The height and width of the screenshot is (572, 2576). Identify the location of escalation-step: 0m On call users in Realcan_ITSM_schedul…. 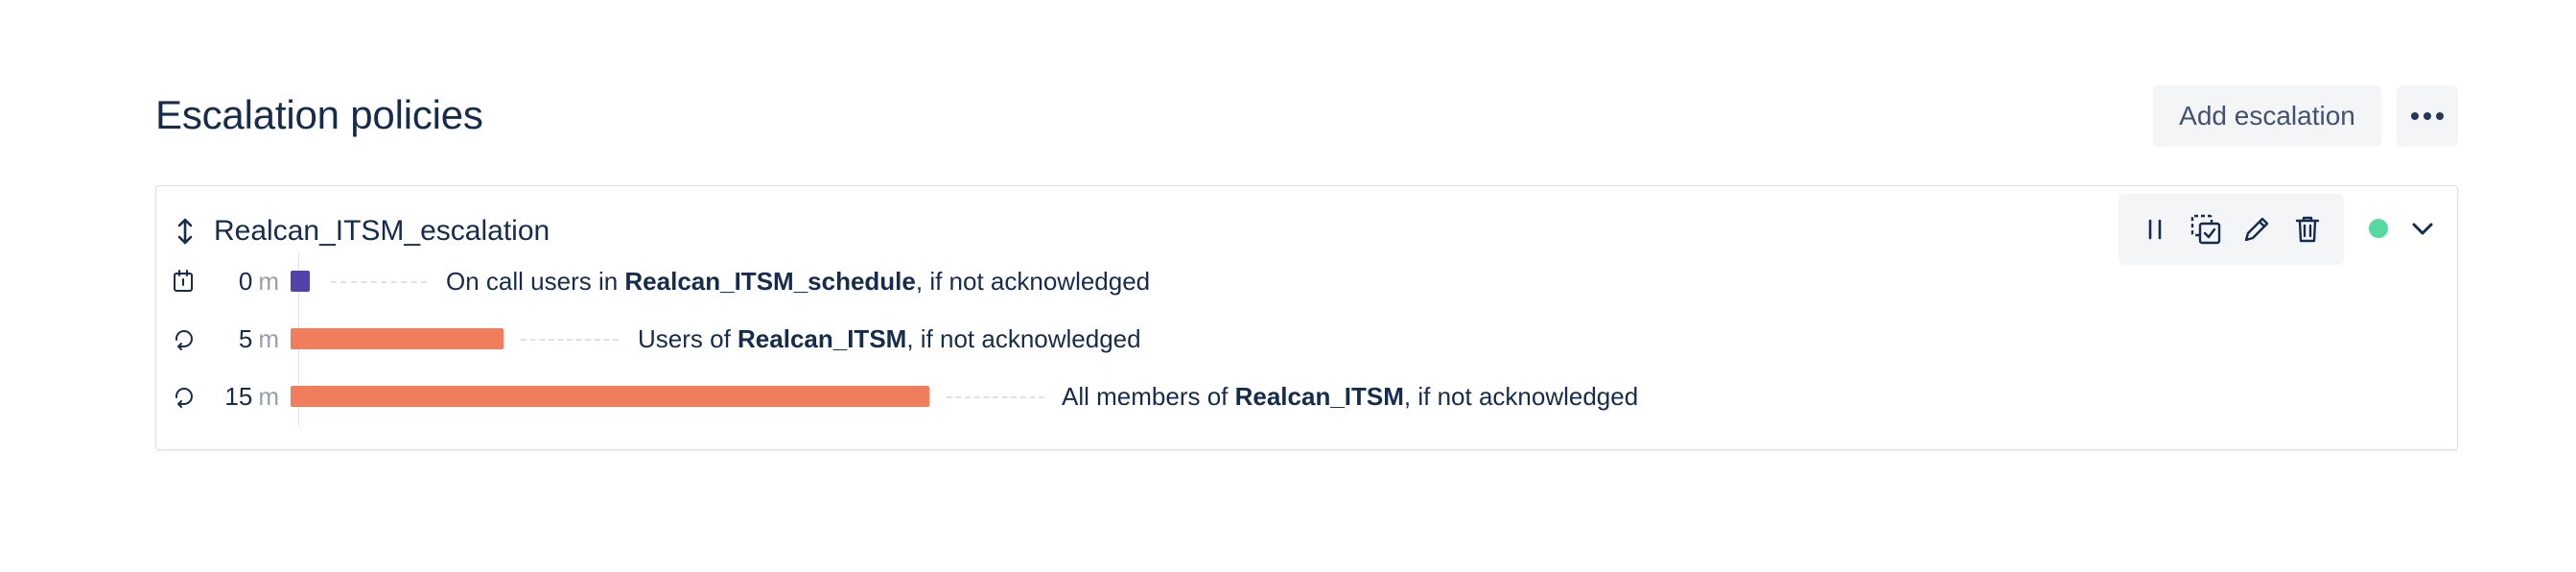
(1259, 282).